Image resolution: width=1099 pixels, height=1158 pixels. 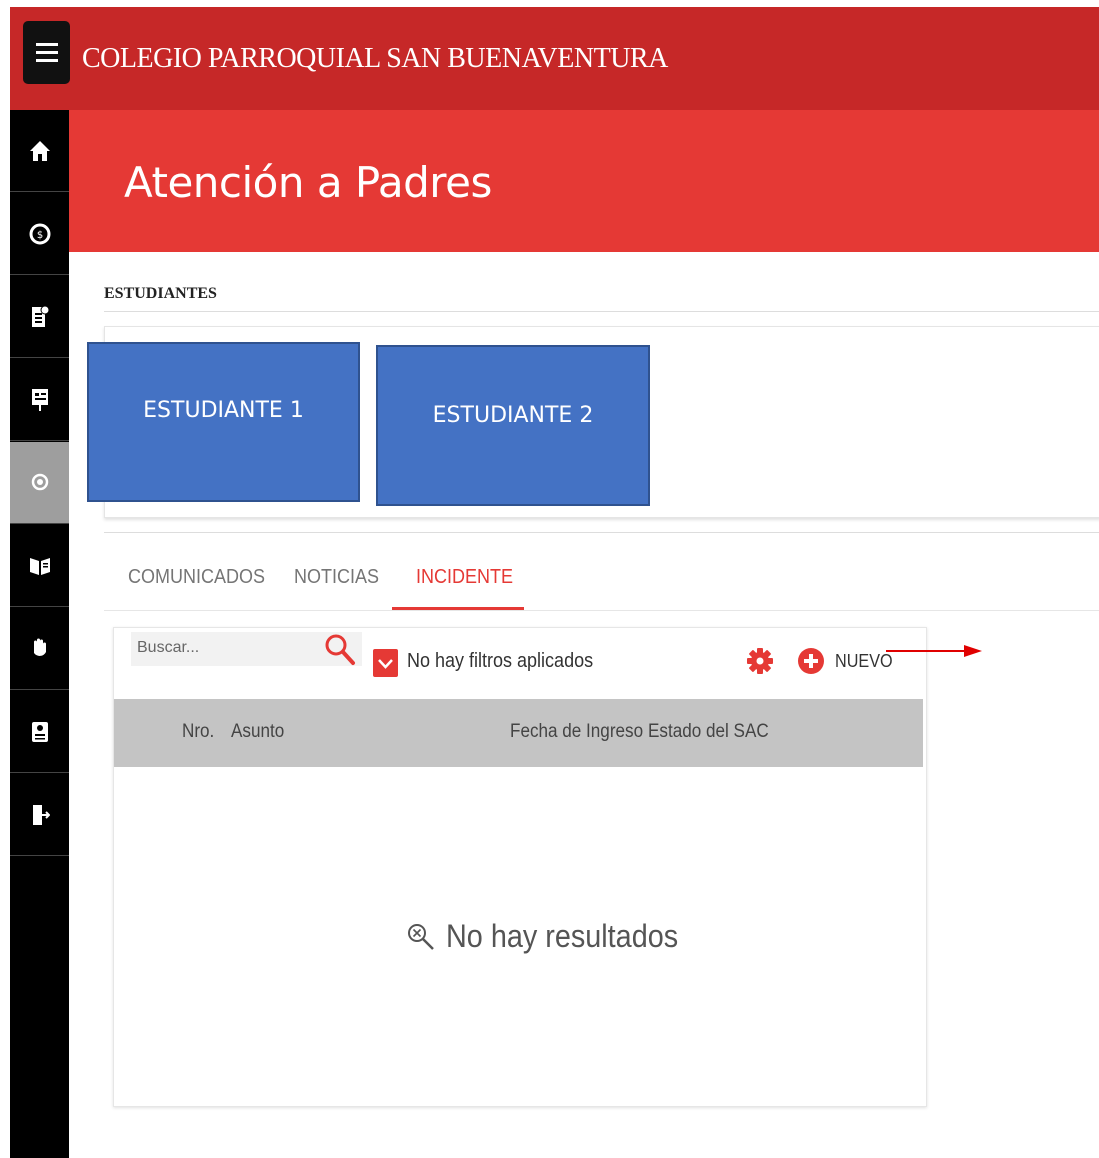 I want to click on sidebar-item-home, so click(x=39, y=151).